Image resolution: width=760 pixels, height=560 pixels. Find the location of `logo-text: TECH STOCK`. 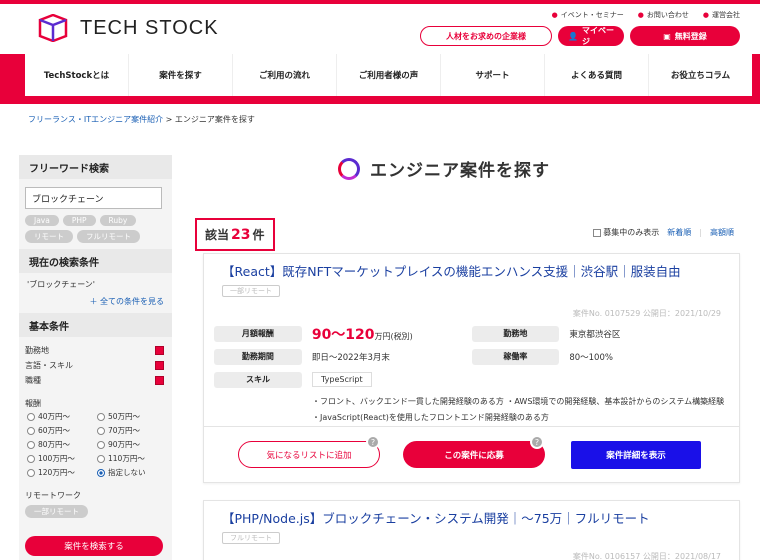

logo-text: TECH STOCK is located at coordinates (149, 27).